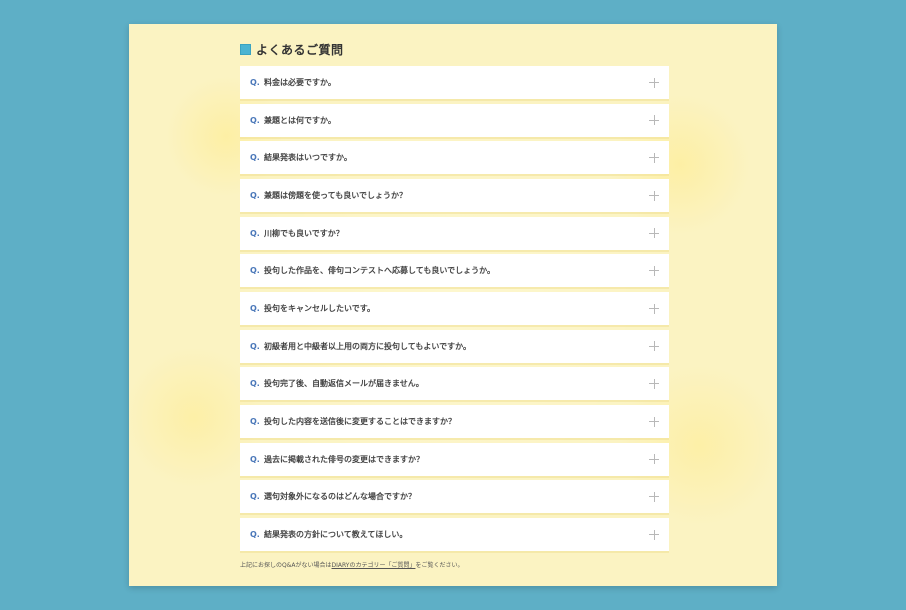 This screenshot has height=610, width=906. What do you see at coordinates (344, 459) in the screenshot?
I see `faq-question: 過去に掲載された俳号の変更はできますか？` at bounding box center [344, 459].